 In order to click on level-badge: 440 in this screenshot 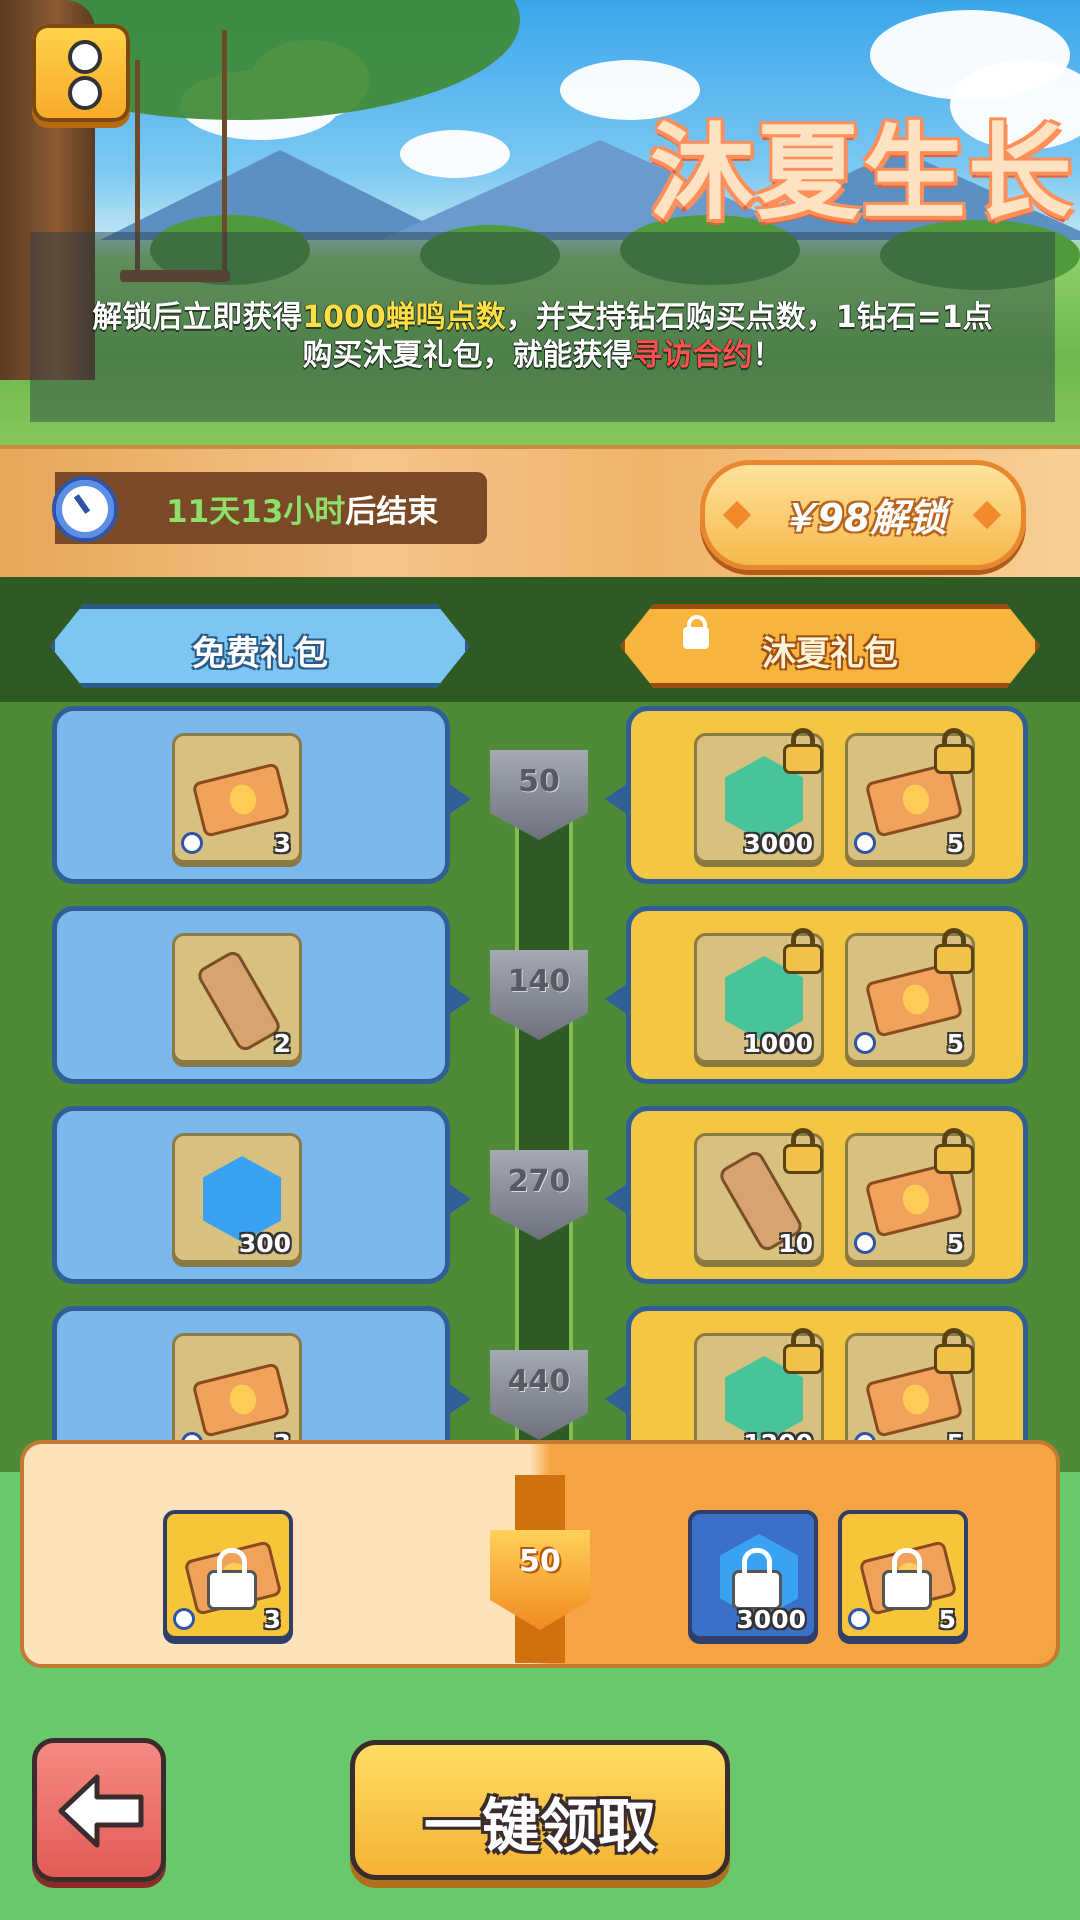, I will do `click(539, 1395)`.